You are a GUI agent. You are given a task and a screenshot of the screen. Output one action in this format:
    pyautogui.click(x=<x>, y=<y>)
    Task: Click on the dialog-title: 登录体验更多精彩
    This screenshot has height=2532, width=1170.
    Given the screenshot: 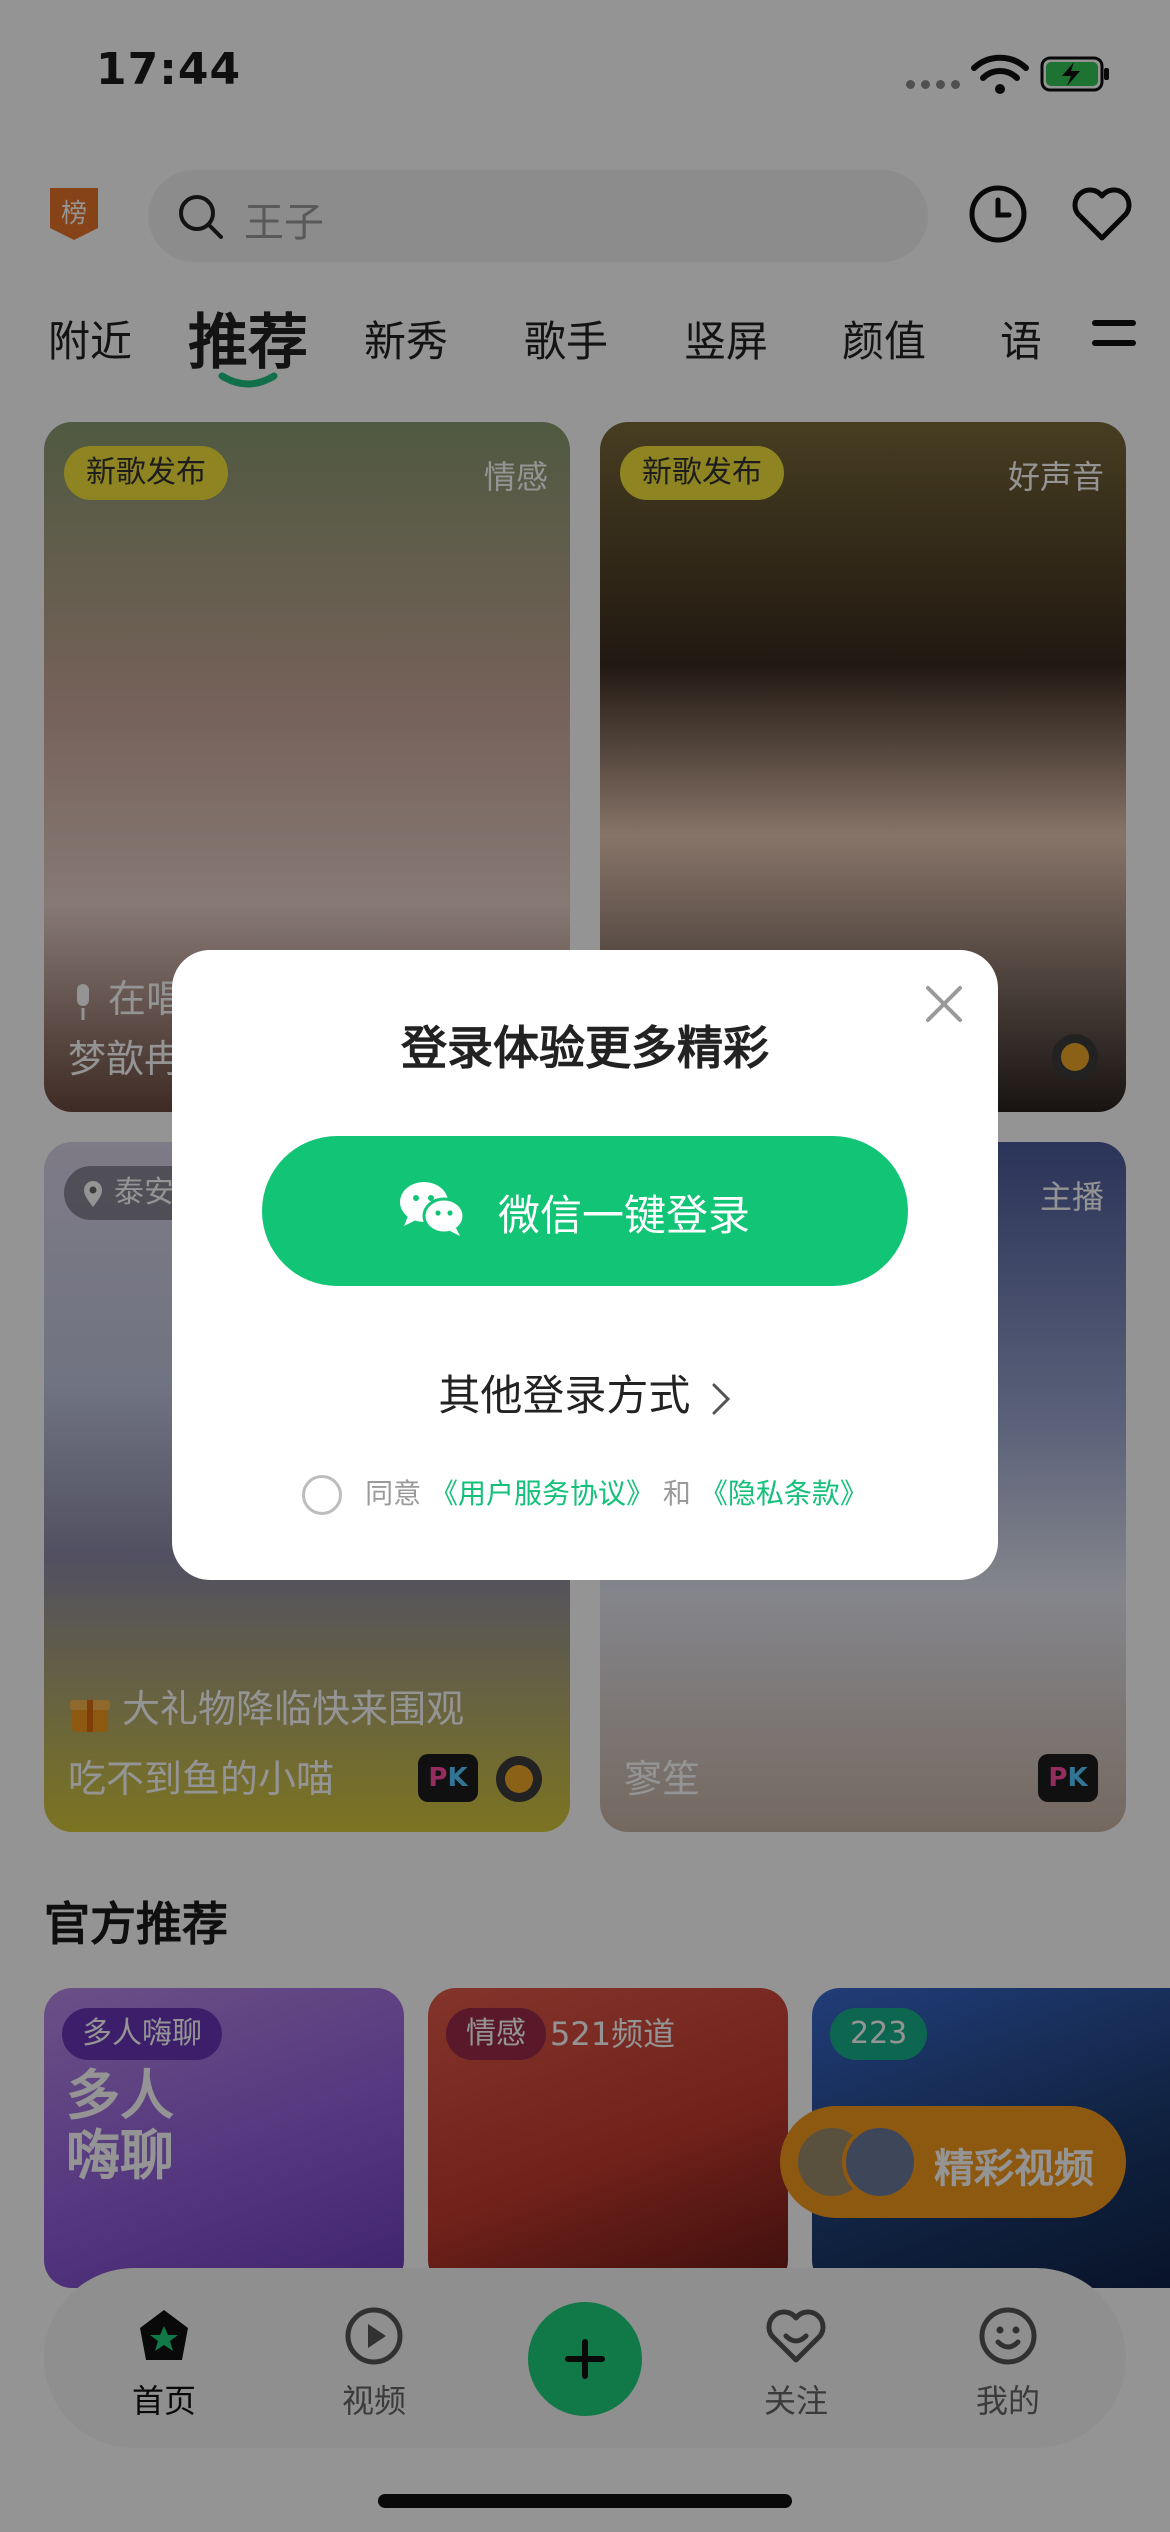 What is the action you would take?
    pyautogui.click(x=585, y=1048)
    